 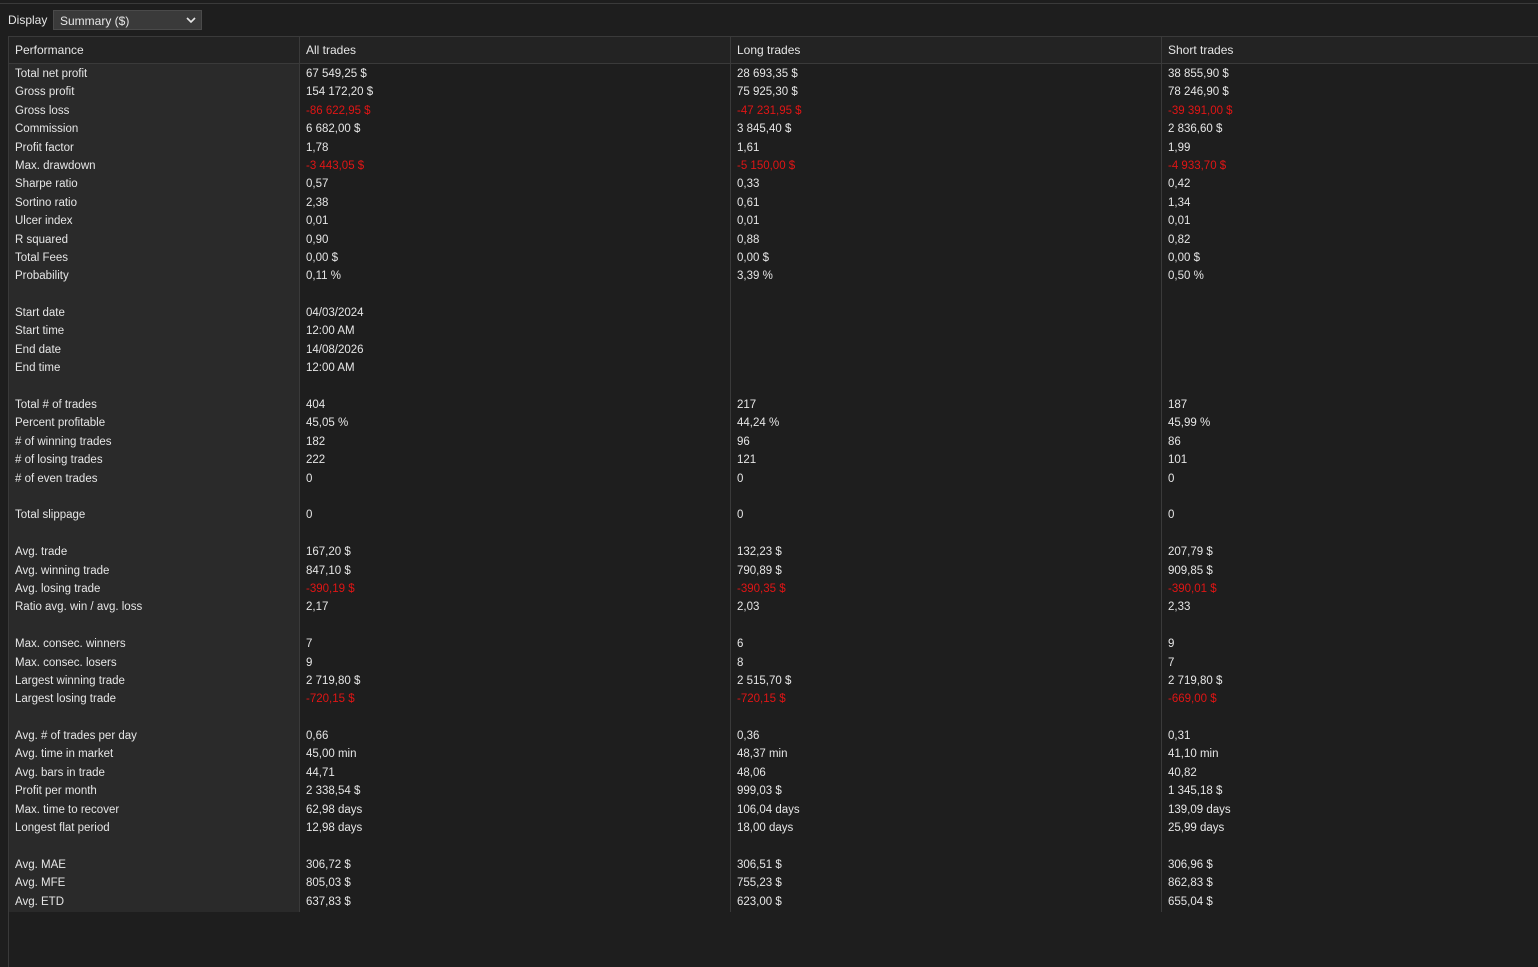 I want to click on display-select-value: Summary ($), so click(x=95, y=21).